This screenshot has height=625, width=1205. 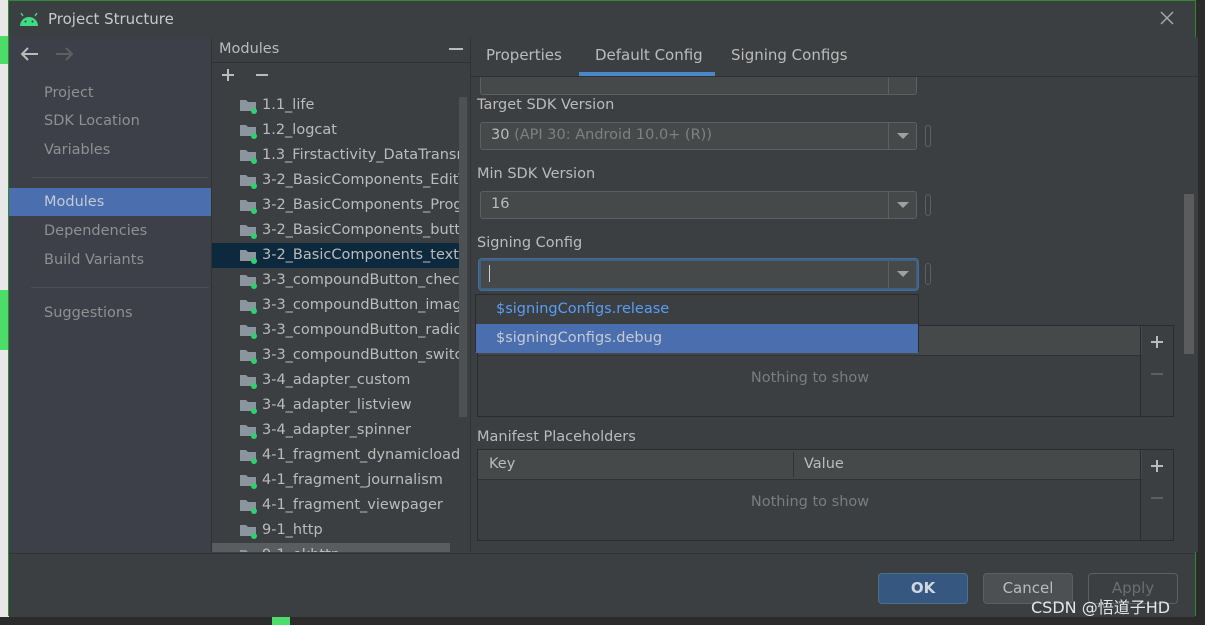 I want to click on module-list-item: 3-3_compoundButton_radiol, so click(x=336, y=330).